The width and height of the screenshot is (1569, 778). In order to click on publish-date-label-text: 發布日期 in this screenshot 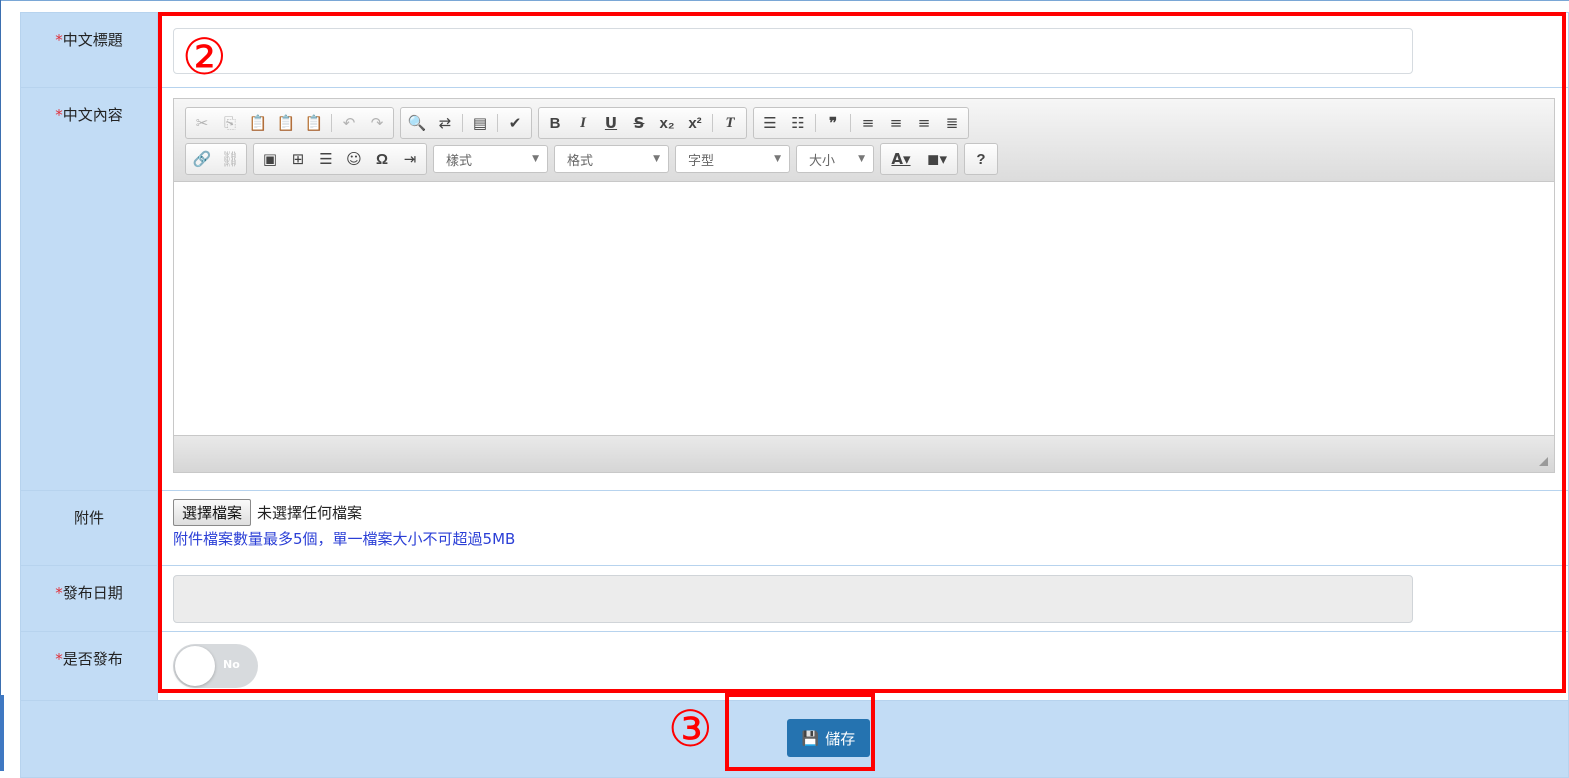, I will do `click(92, 593)`.